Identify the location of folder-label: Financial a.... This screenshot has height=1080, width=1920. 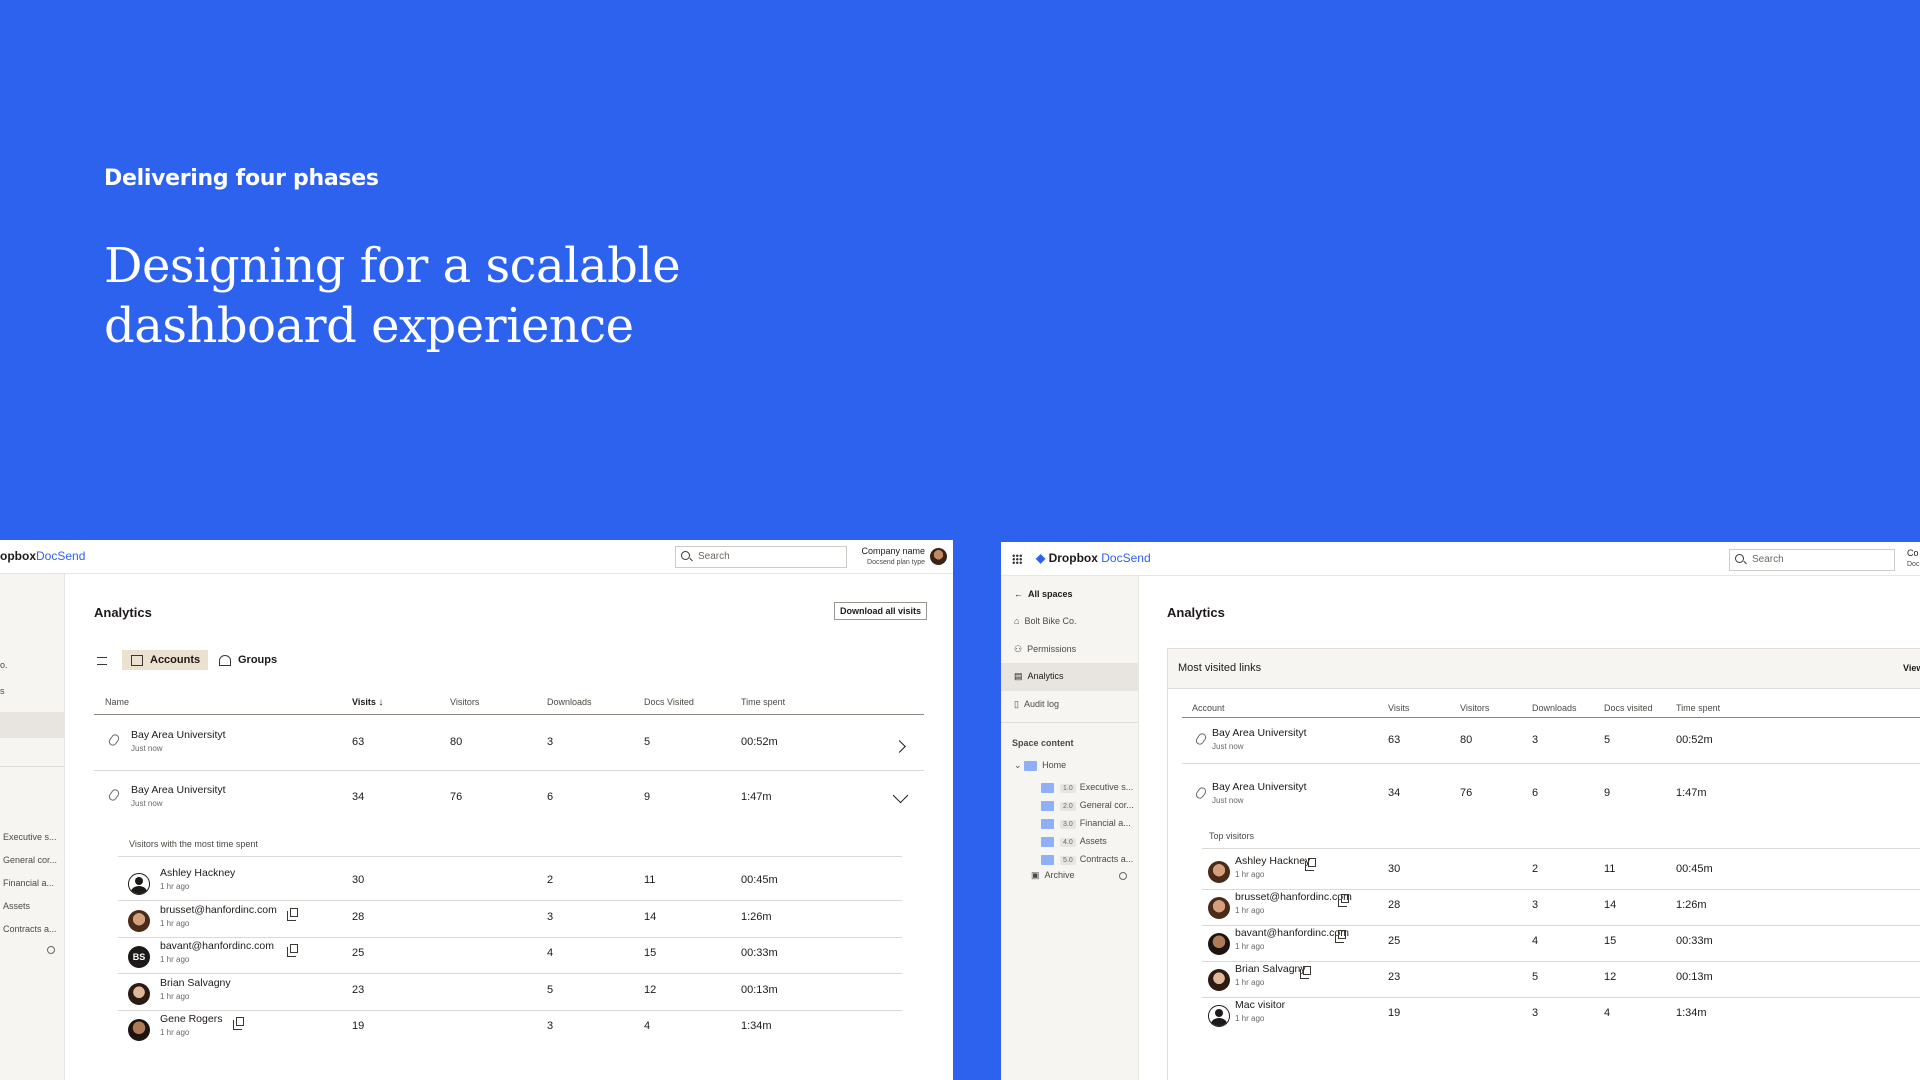
(1105, 823).